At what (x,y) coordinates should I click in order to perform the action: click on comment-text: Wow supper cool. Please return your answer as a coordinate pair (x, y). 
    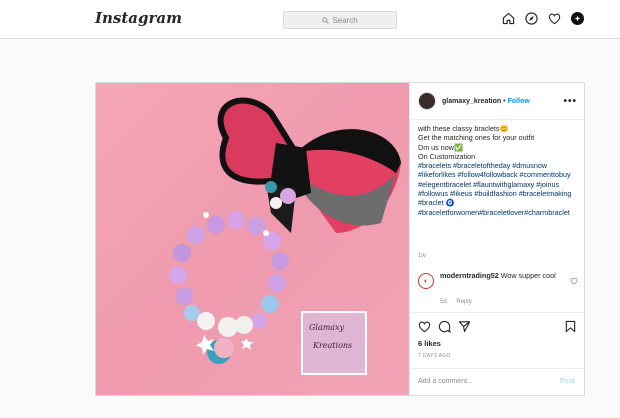
    Looking at the image, I should click on (528, 275).